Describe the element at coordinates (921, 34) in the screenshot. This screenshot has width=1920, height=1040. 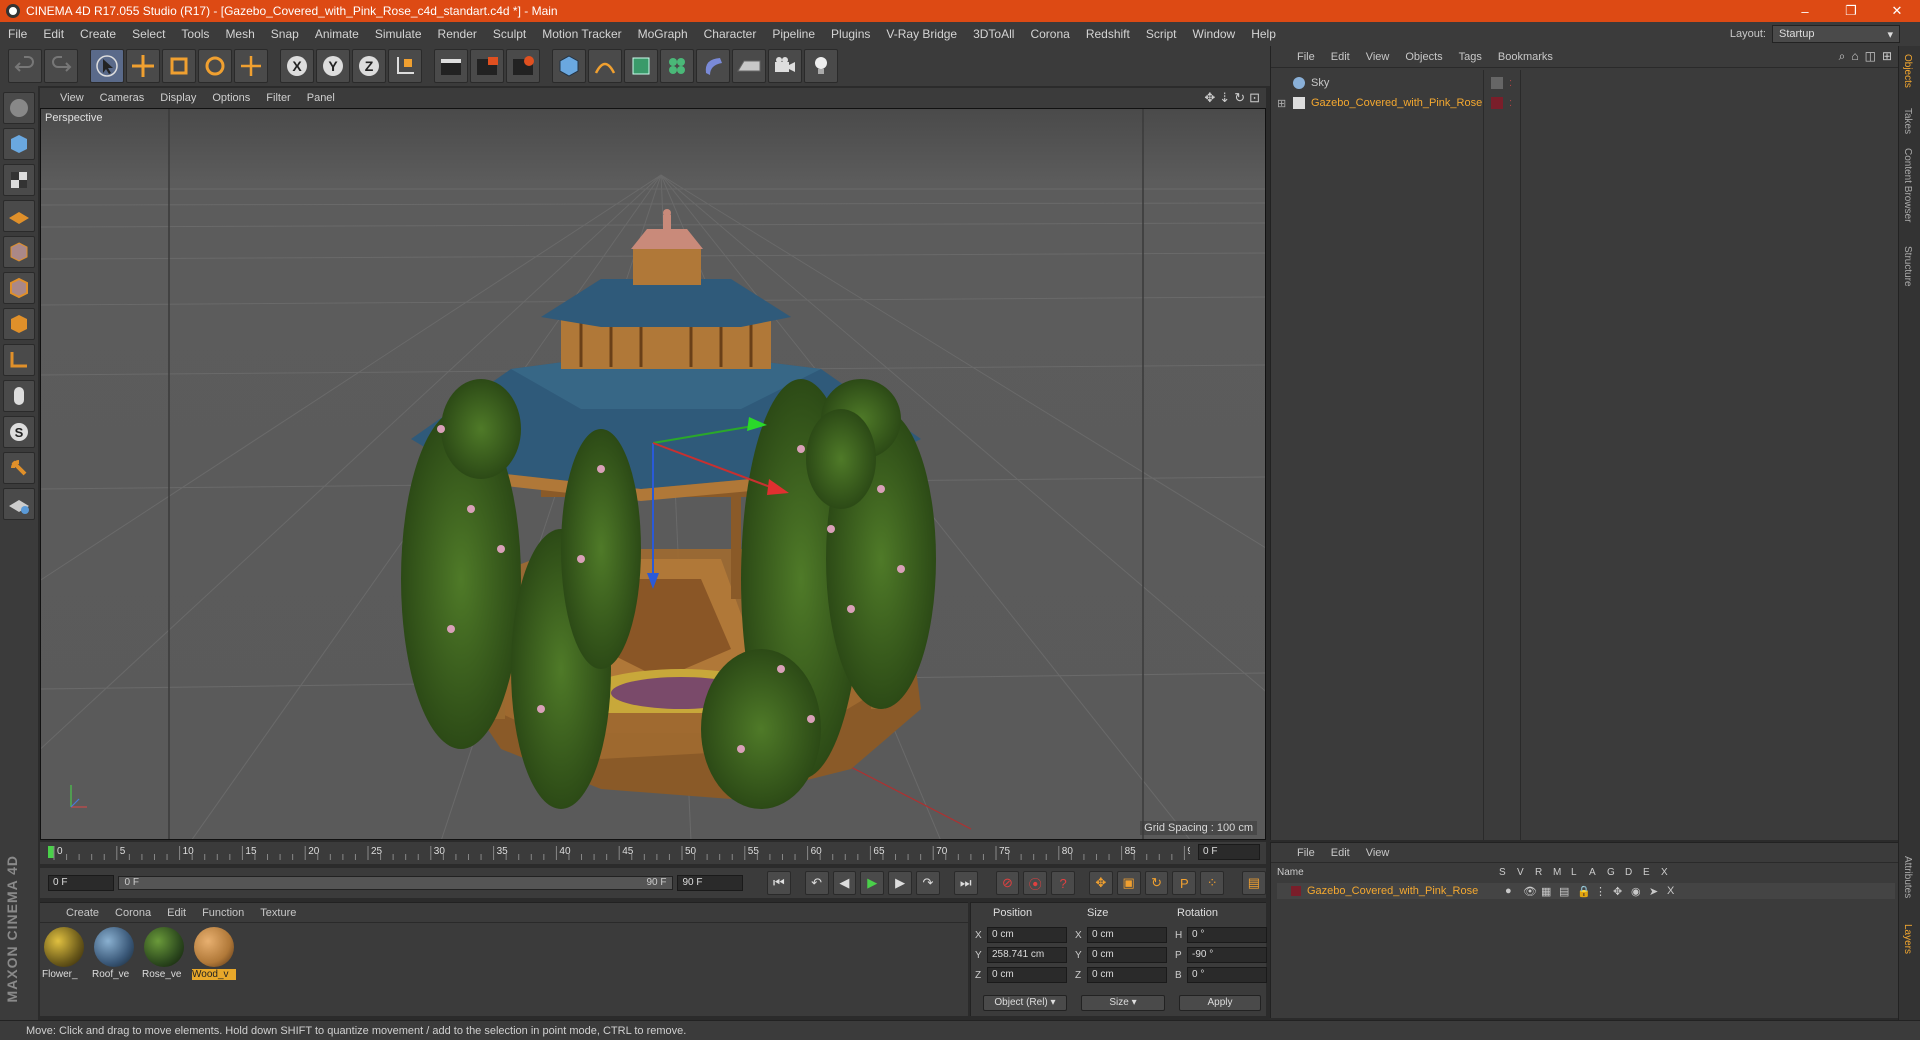
I see `menu-vray-bridge: V-Ray Bridge` at that location.